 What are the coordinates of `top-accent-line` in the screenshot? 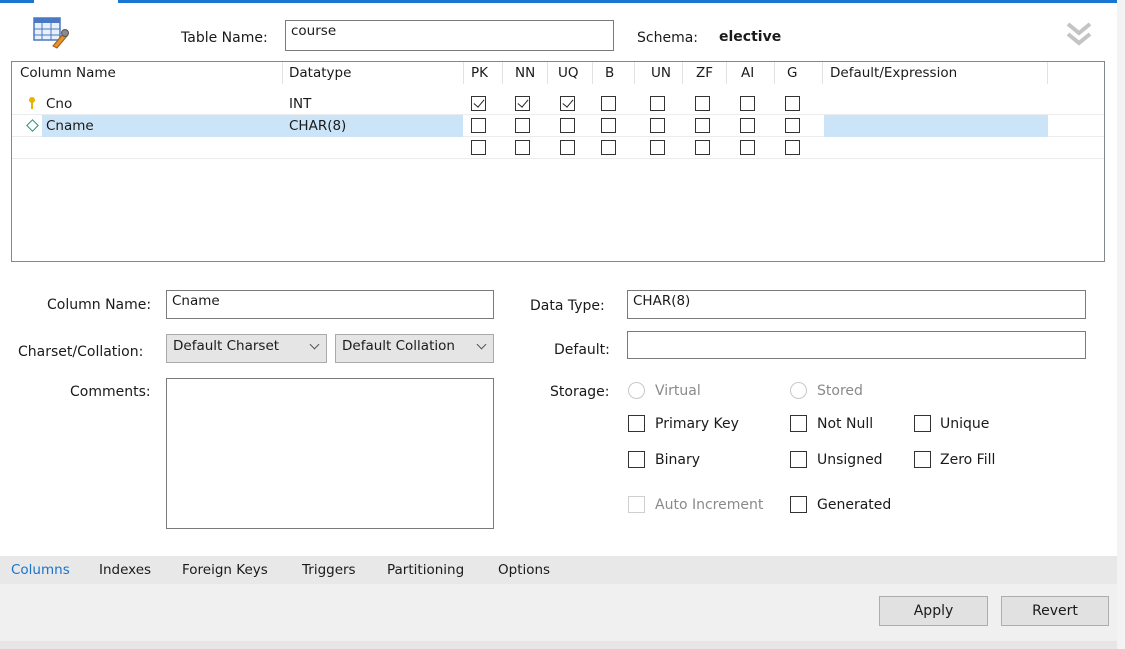 It's located at (562, 1).